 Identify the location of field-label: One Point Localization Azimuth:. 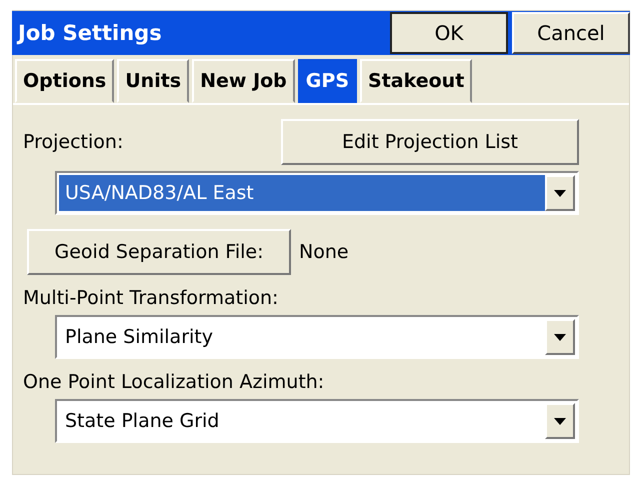
(174, 382).